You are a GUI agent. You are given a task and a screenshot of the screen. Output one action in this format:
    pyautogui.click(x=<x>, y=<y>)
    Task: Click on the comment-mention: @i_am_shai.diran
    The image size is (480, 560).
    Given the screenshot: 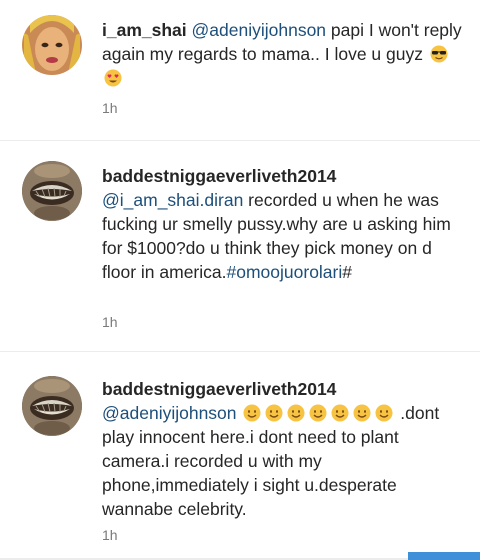 What is the action you would take?
    pyautogui.click(x=172, y=200)
    